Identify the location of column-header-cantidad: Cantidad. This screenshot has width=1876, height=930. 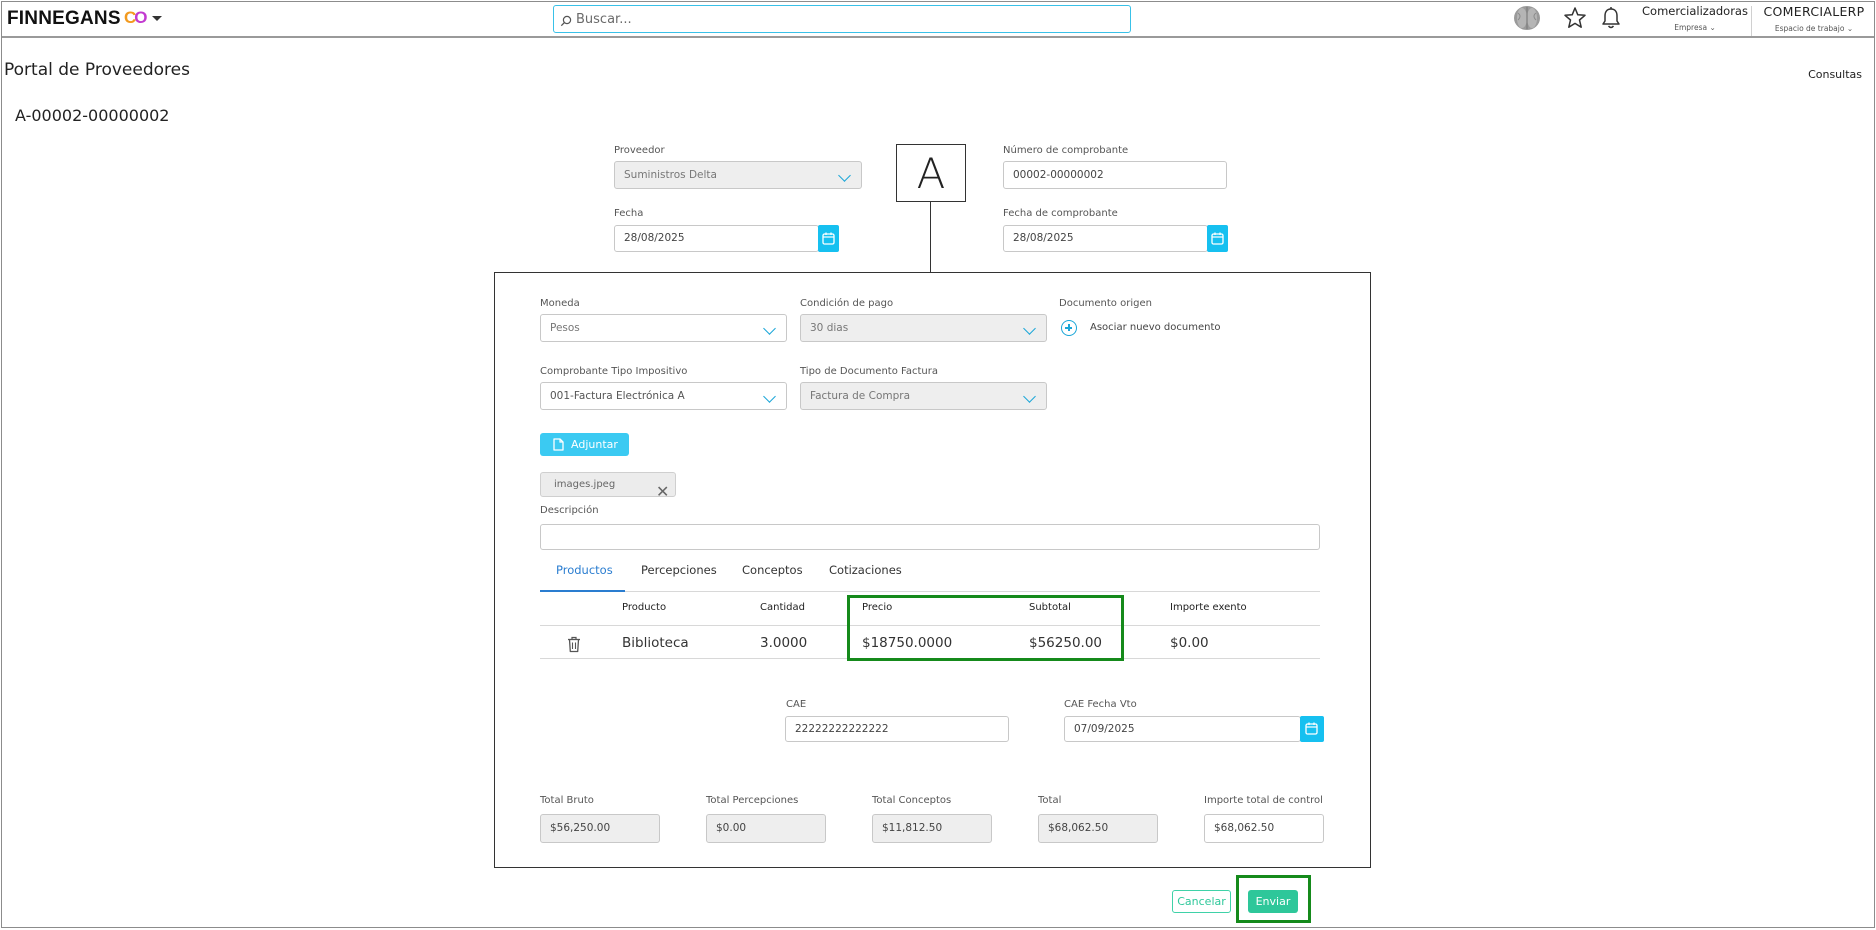
(782, 607).